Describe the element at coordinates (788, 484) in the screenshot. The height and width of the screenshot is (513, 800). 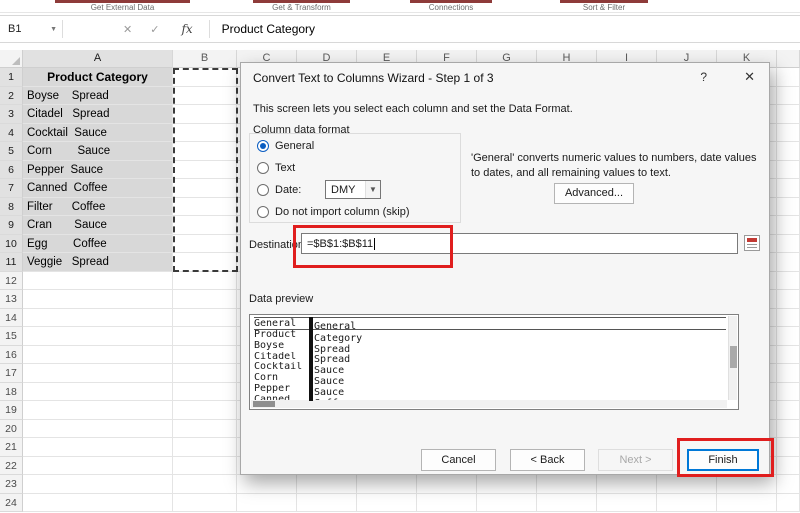
I see `cell-X23` at that location.